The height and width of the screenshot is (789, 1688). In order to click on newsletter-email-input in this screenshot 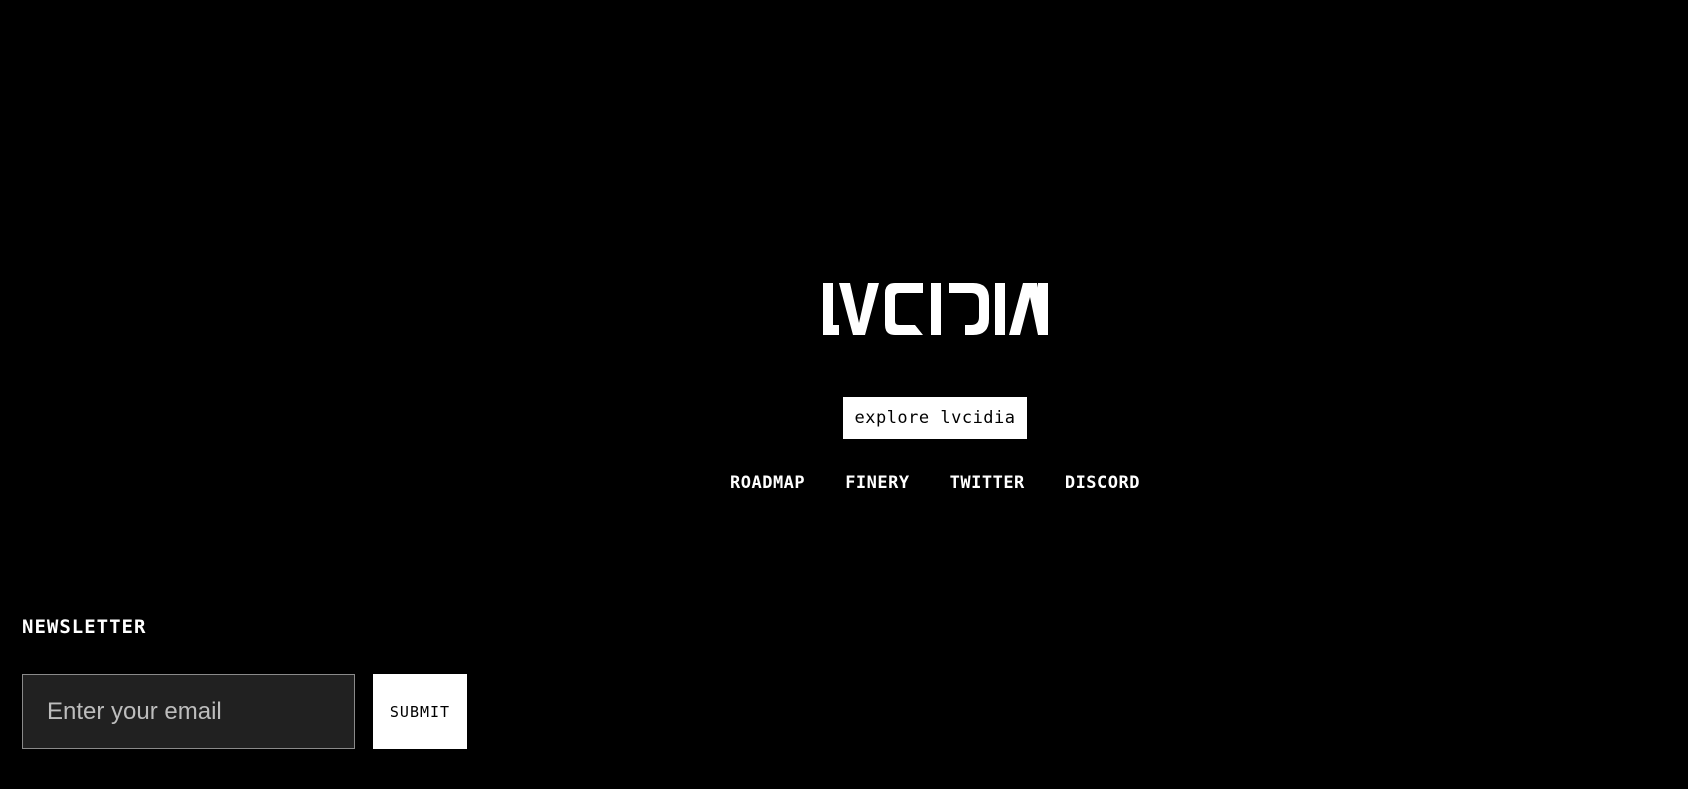, I will do `click(188, 711)`.